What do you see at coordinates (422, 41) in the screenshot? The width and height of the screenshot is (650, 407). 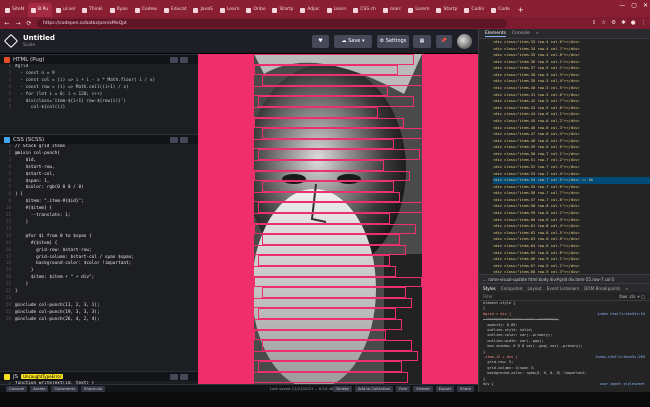 I see `change-view-button: ▦` at bounding box center [422, 41].